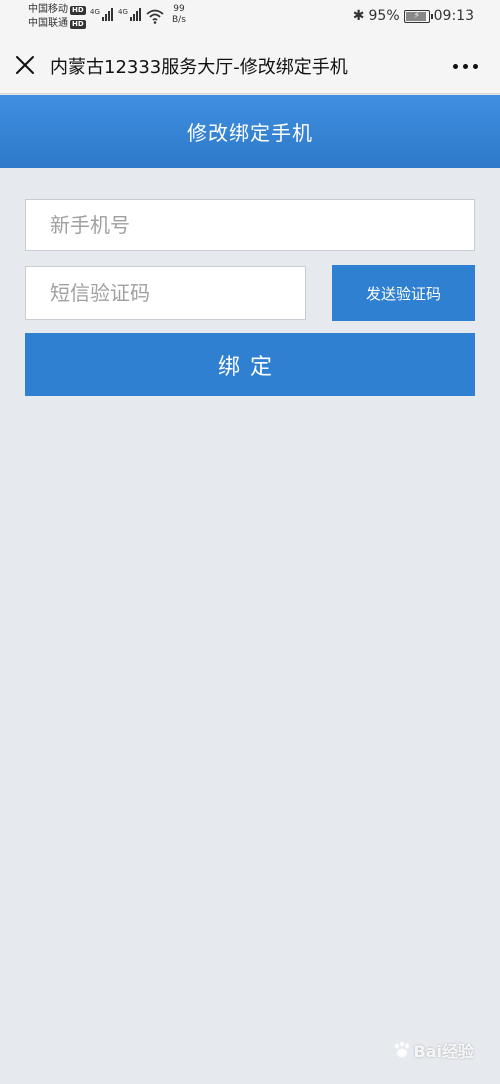 The width and height of the screenshot is (500, 1084). I want to click on wifi-icon, so click(155, 16).